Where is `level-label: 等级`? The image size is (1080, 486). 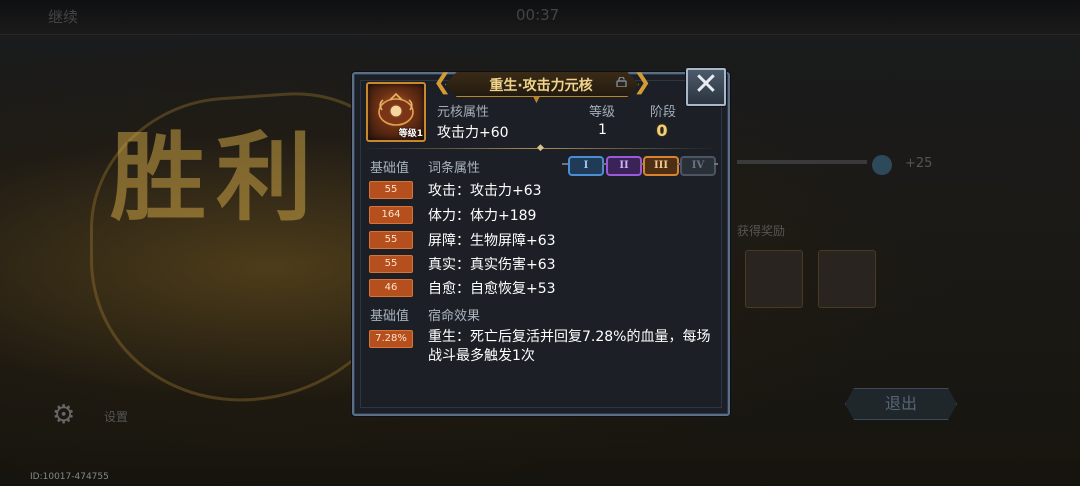 level-label: 等级 is located at coordinates (602, 112).